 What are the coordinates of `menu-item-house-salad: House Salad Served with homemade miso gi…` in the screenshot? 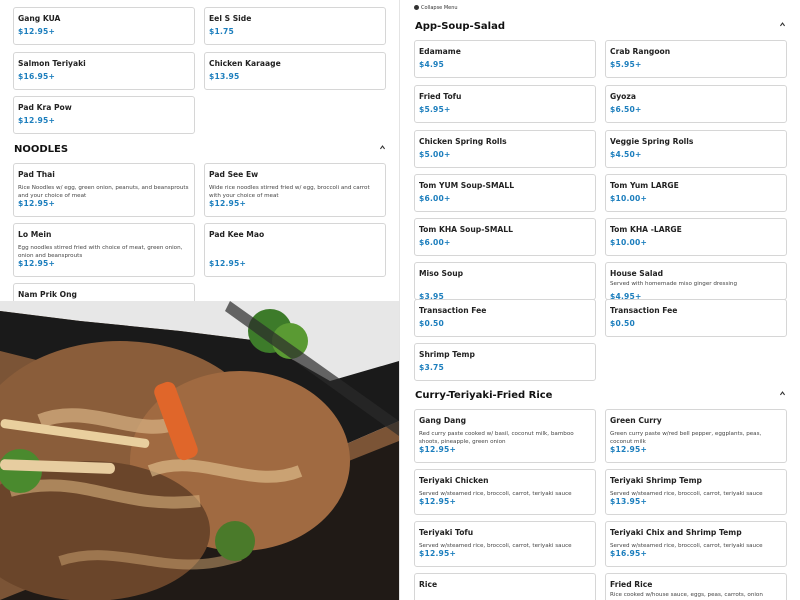 It's located at (696, 281).